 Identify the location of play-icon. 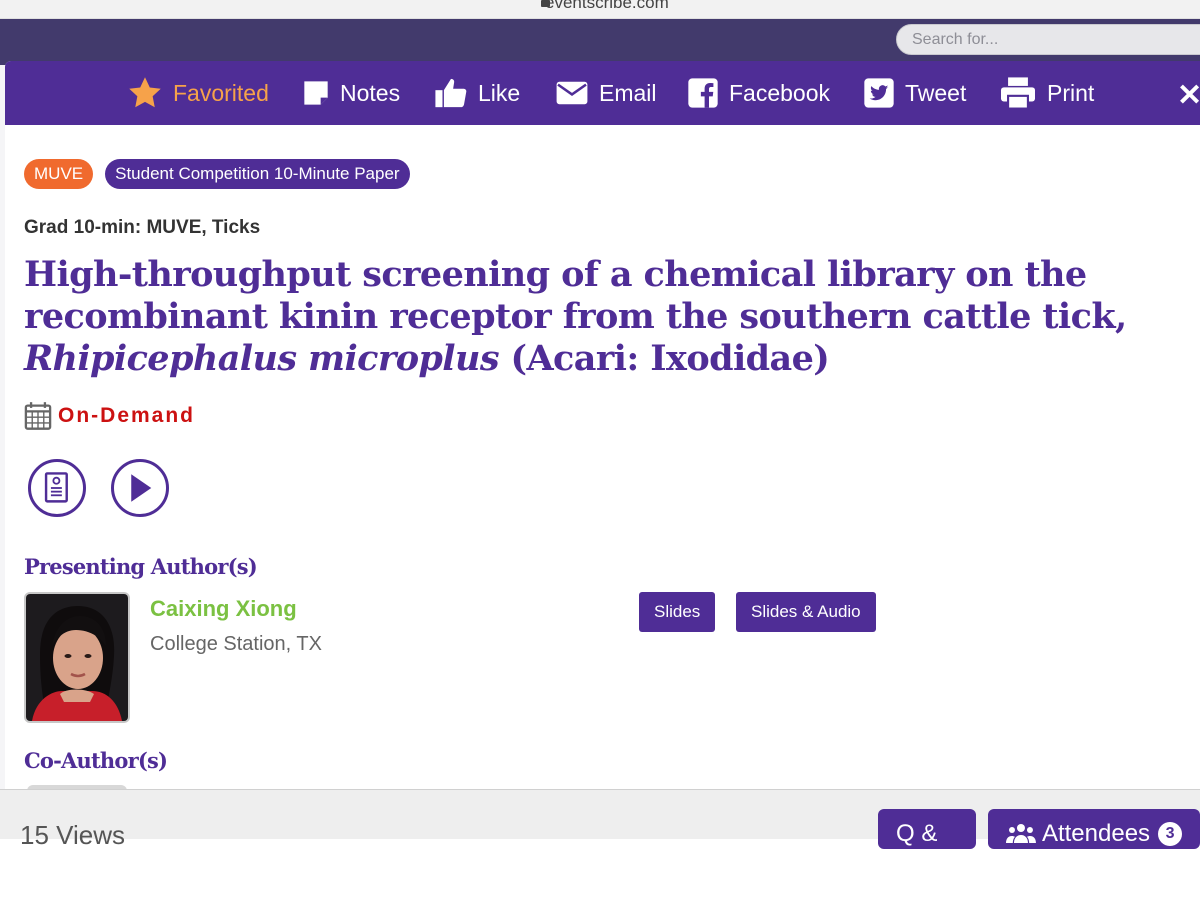
(141, 488).